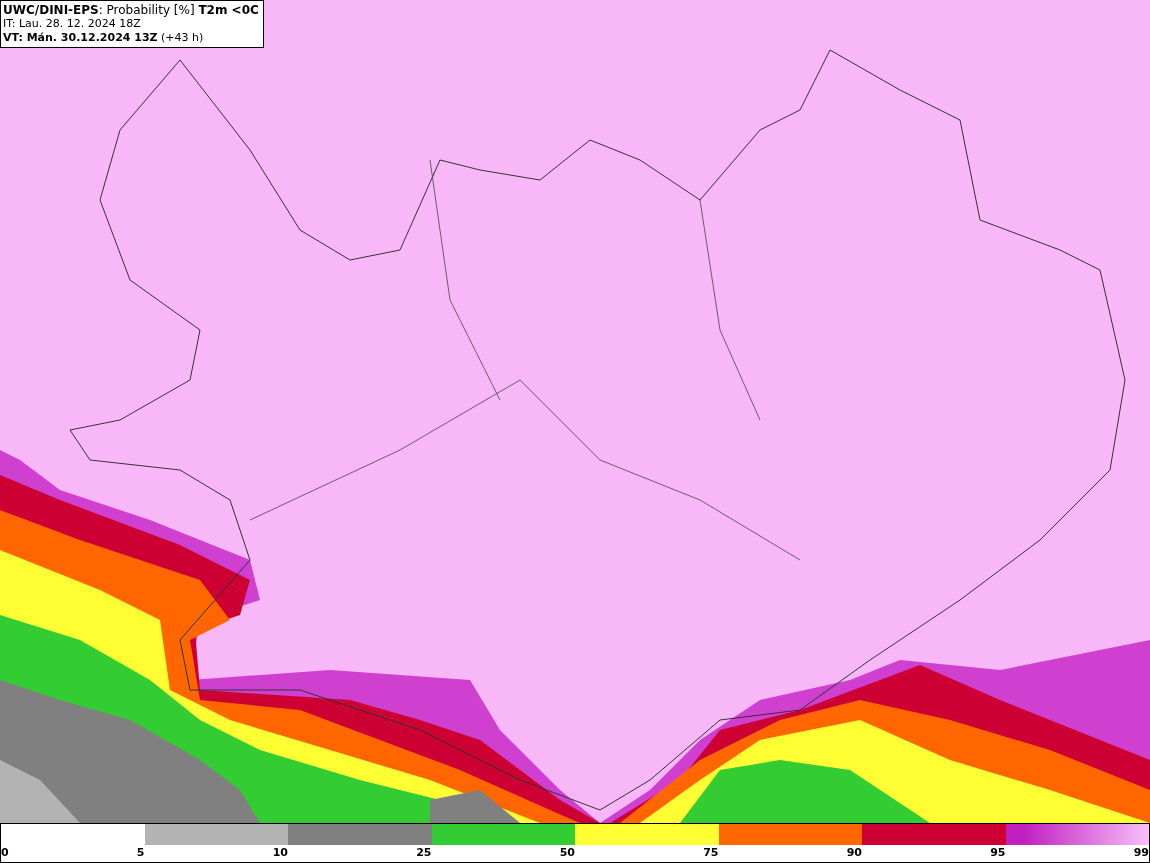 Image resolution: width=1150 pixels, height=863 pixels. What do you see at coordinates (567, 852) in the screenshot?
I see `legend-label: 50` at bounding box center [567, 852].